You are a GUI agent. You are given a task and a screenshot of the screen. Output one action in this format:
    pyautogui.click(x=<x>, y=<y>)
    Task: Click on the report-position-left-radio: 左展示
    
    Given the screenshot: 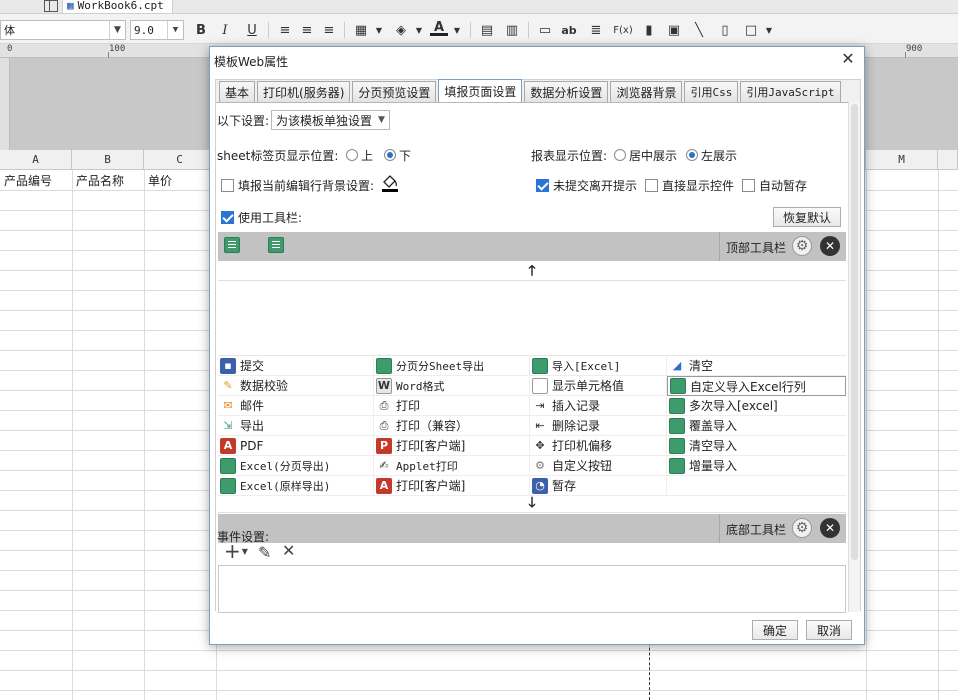 What is the action you would take?
    pyautogui.click(x=711, y=155)
    